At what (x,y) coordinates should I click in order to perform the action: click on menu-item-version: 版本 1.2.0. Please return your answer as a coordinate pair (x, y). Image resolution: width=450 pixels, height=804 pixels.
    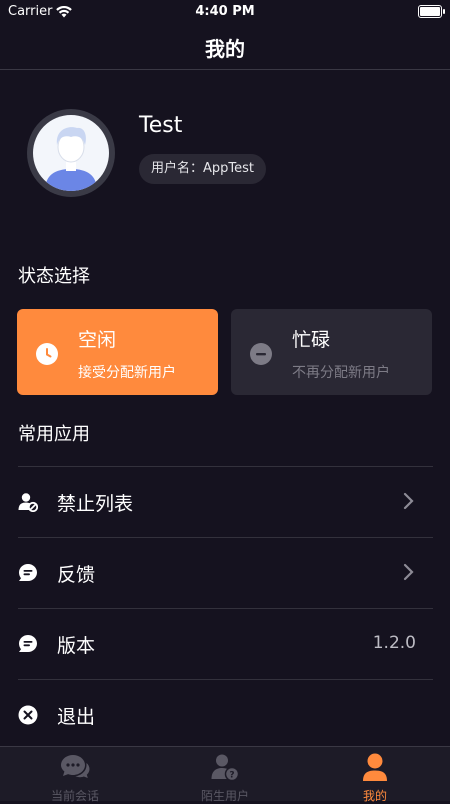
    Looking at the image, I should click on (225, 643).